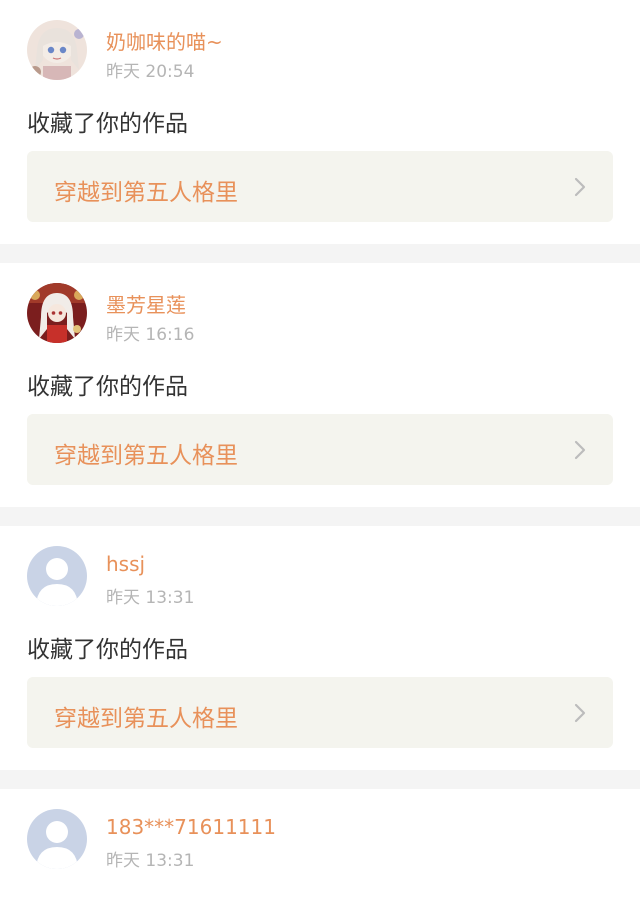 This screenshot has height=909, width=640. Describe the element at coordinates (320, 840) in the screenshot. I see `notification-header: 183***71611111 昨天 13:31` at that location.